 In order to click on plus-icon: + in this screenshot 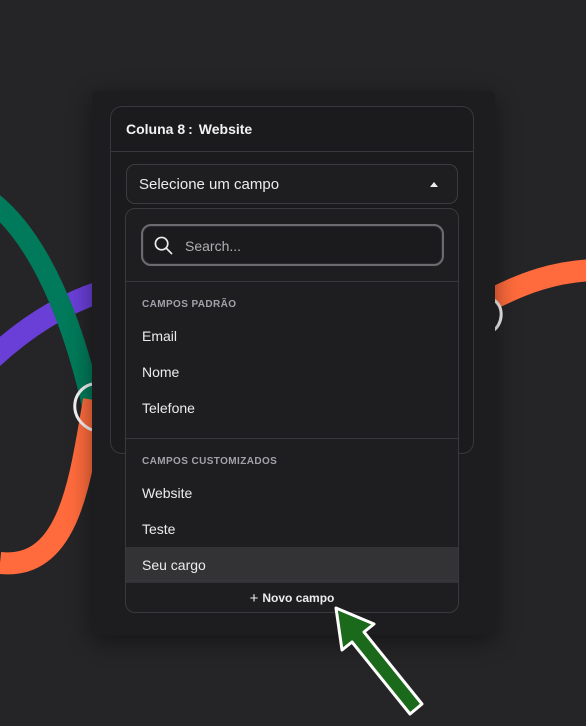, I will do `click(254, 598)`.